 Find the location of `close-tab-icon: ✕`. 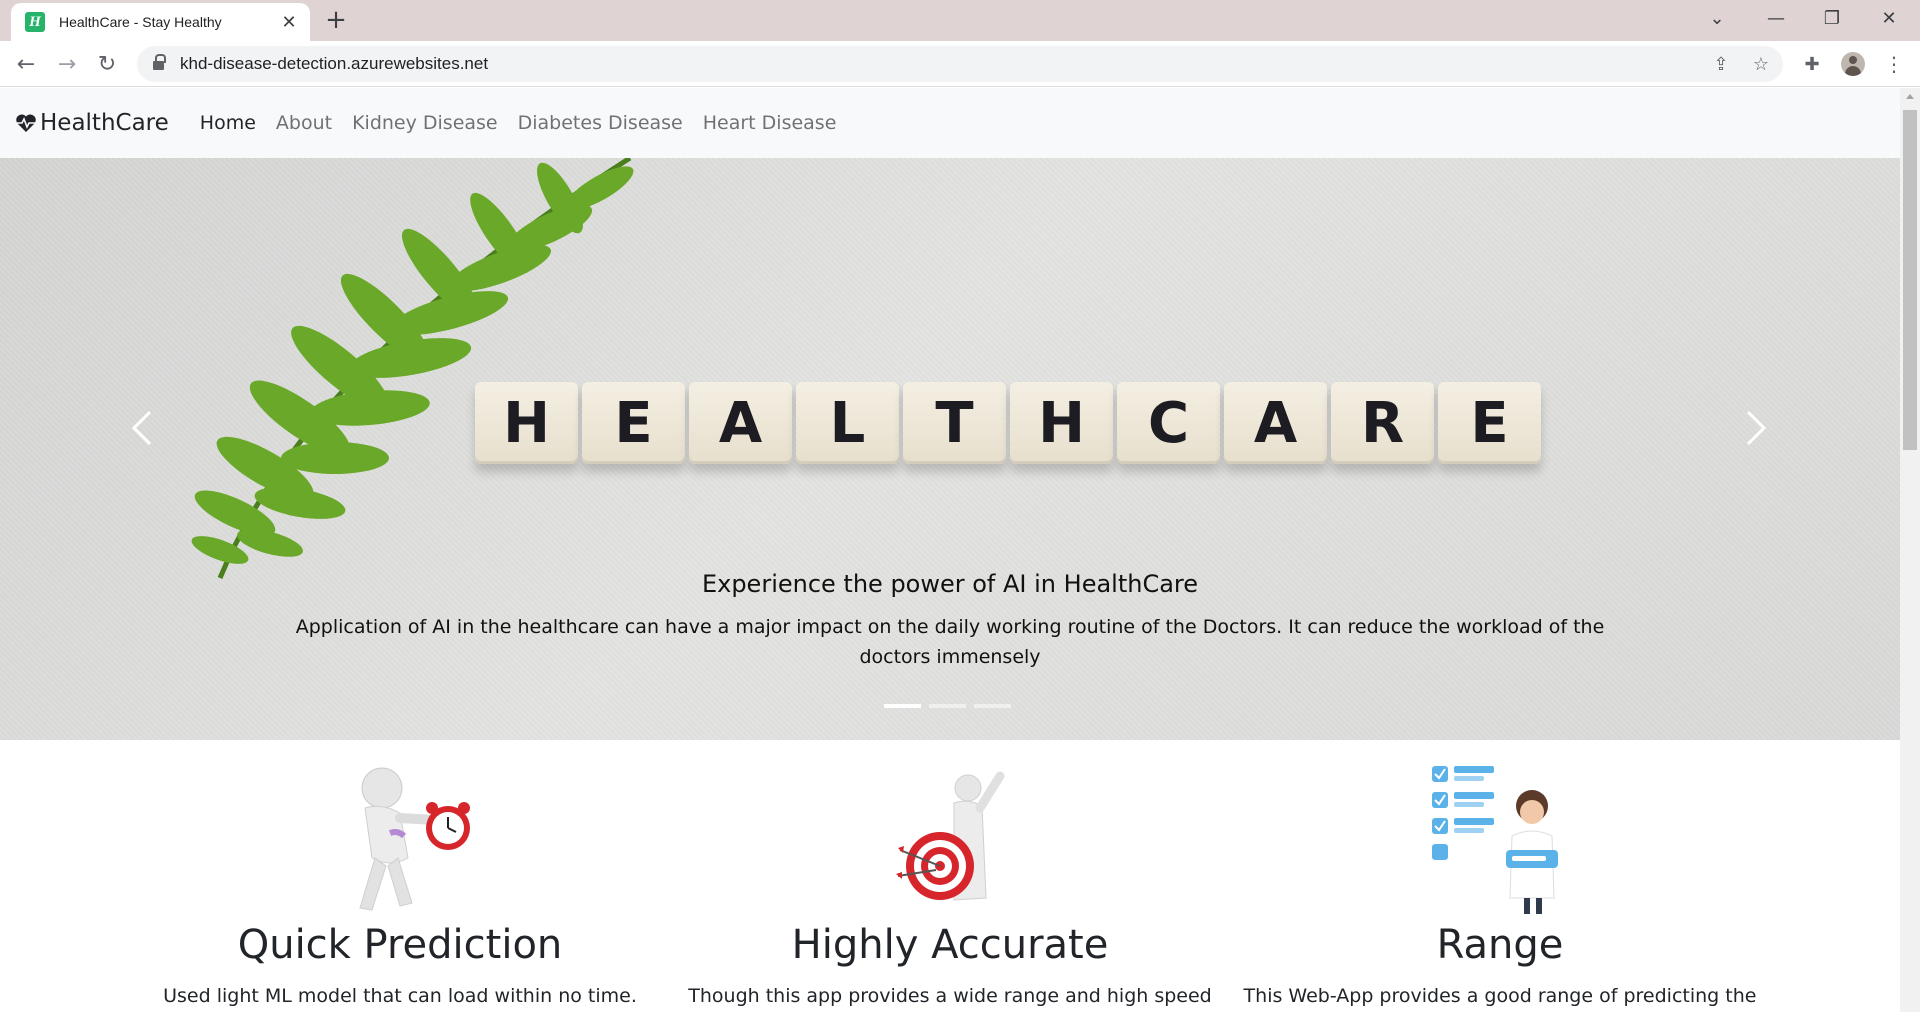

close-tab-icon: ✕ is located at coordinates (289, 22).